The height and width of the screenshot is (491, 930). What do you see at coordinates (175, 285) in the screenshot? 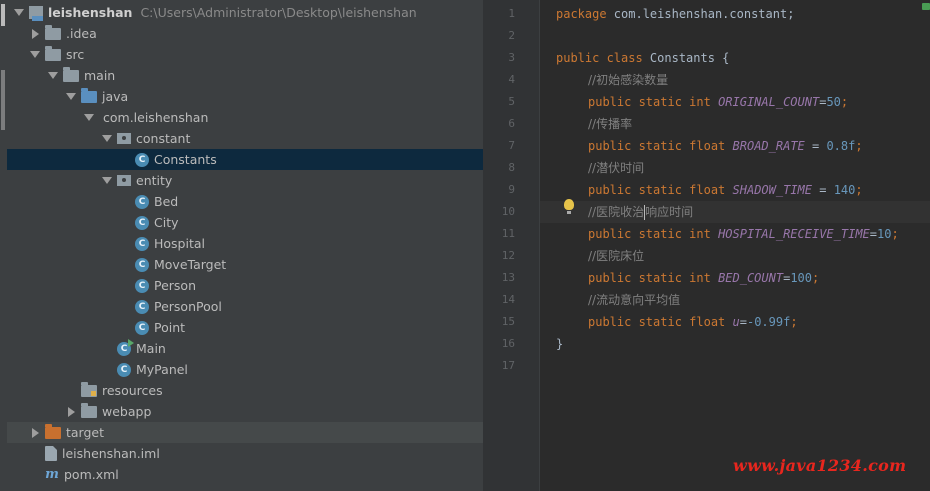
I see `tree-row-label: Person` at bounding box center [175, 285].